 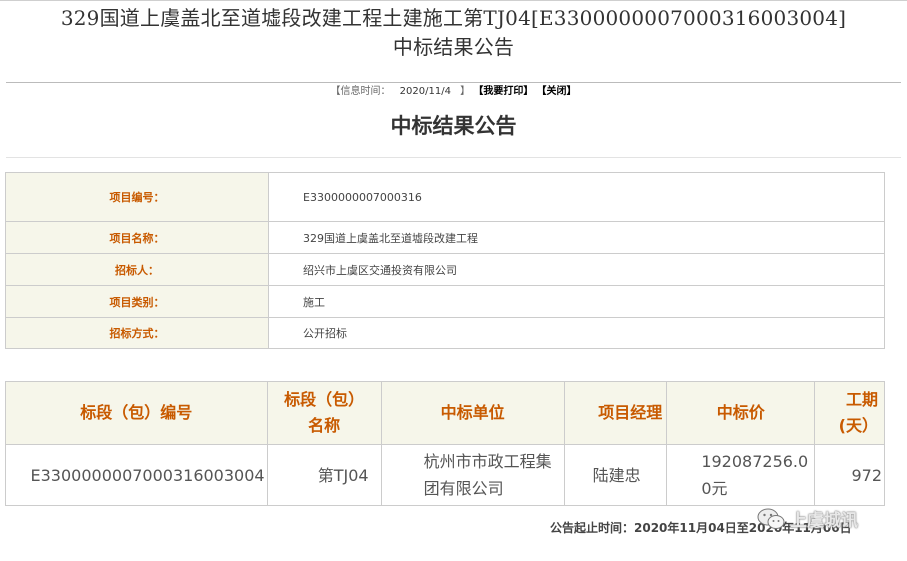 I want to click on info-label: 项目类别：, so click(x=137, y=301).